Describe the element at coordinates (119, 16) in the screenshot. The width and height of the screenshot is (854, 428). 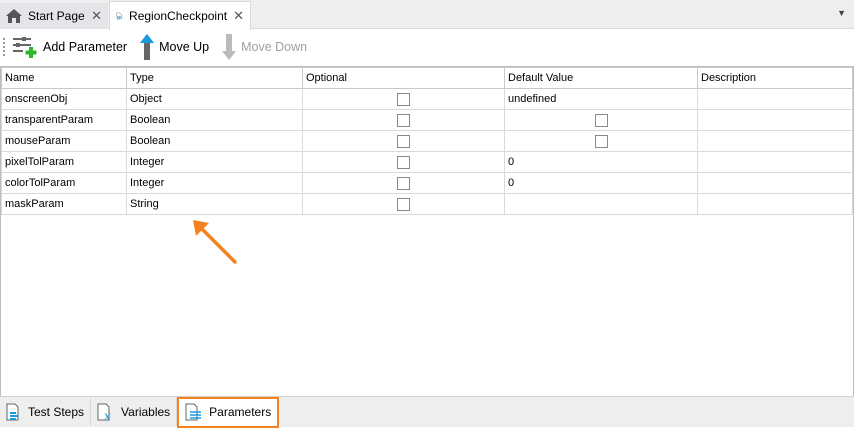
I see `checkpoint-icon` at that location.